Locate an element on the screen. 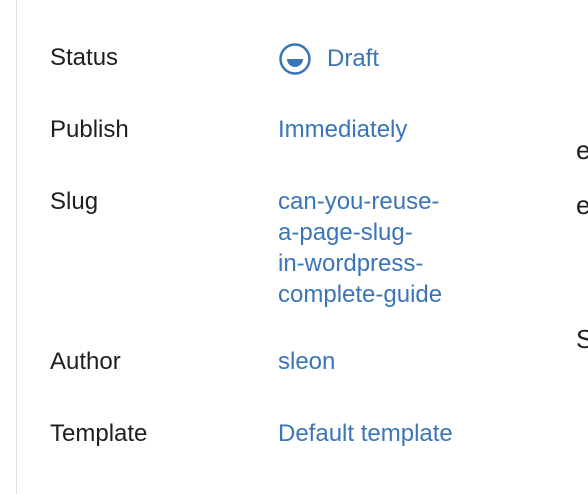  draft-status-icon is located at coordinates (295, 59).